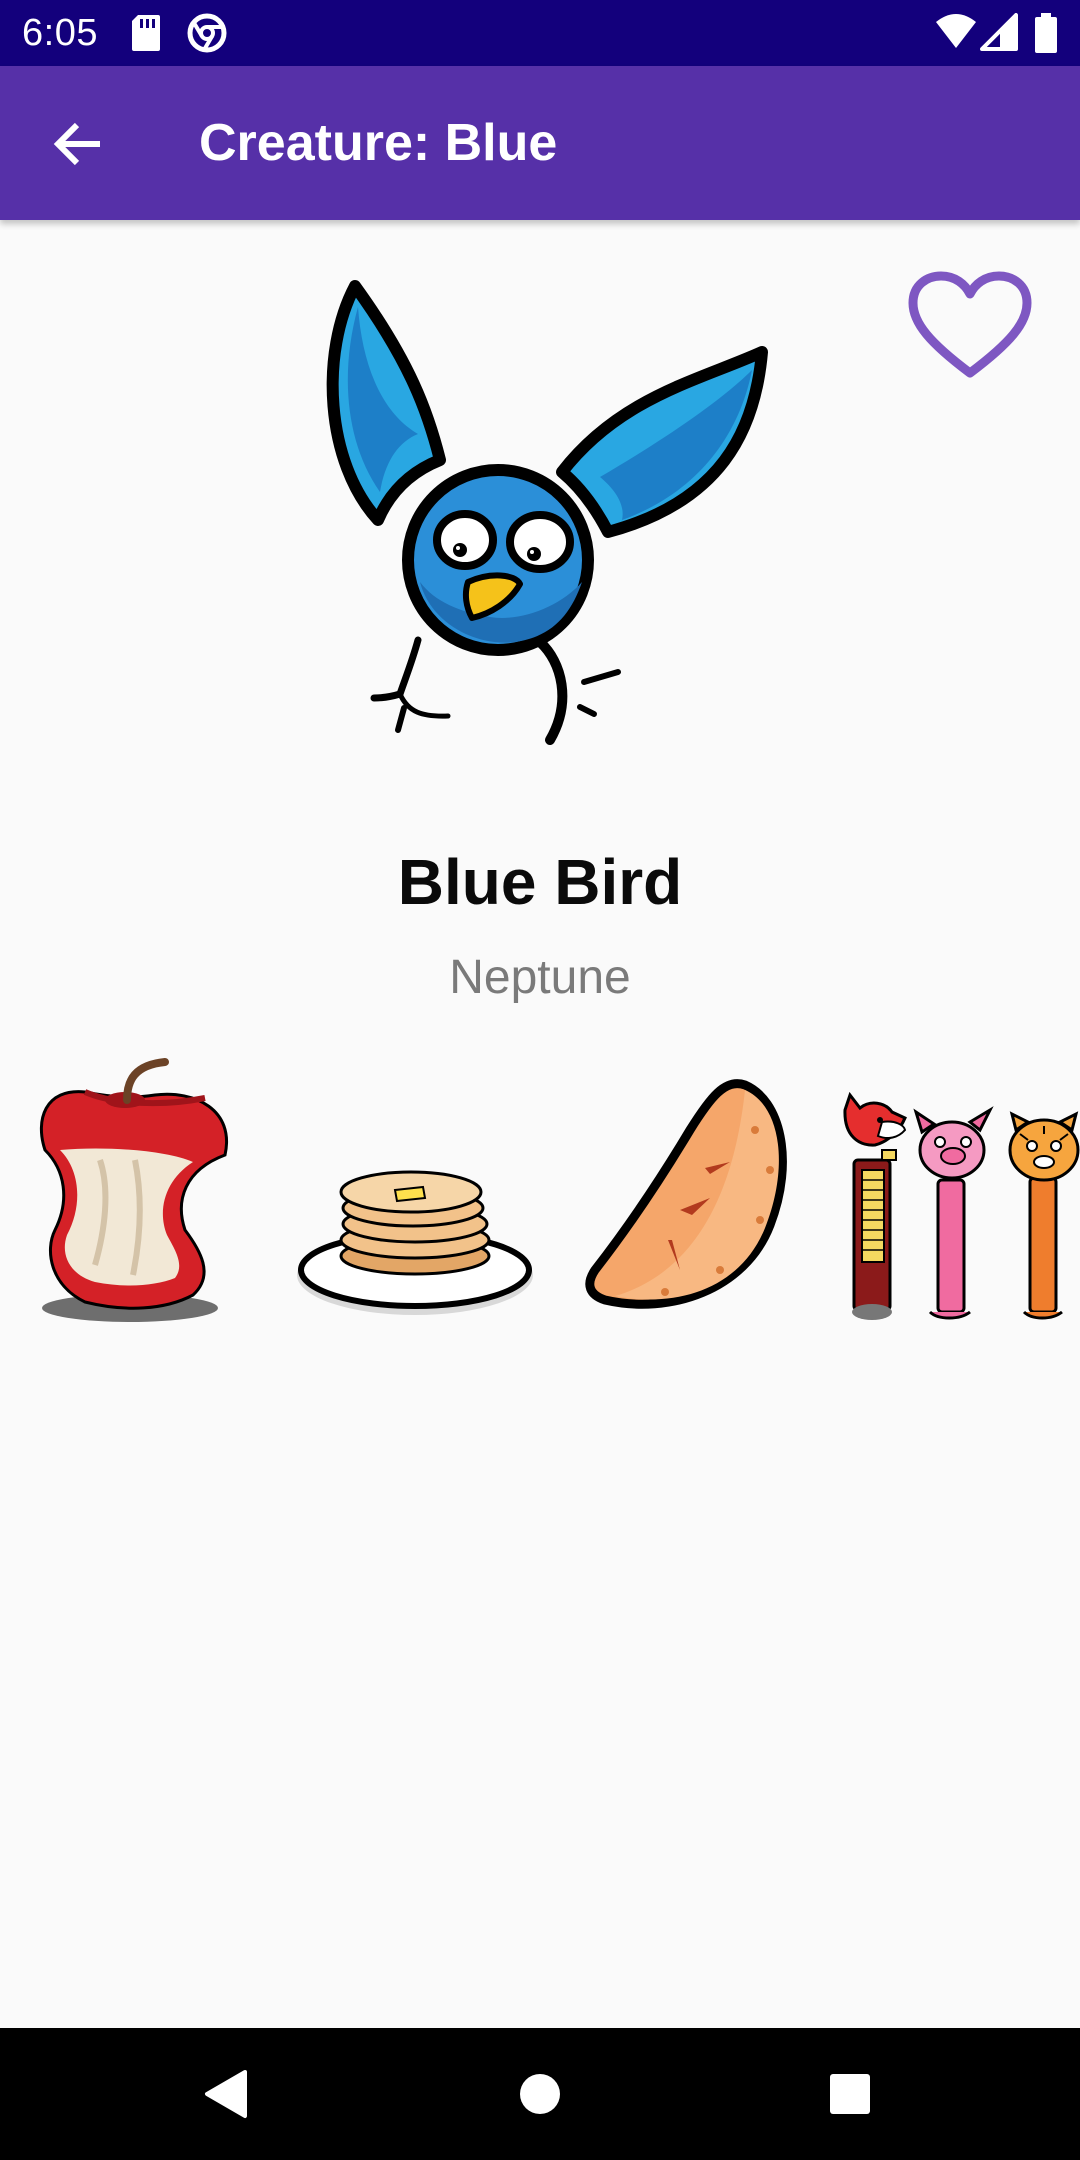 The height and width of the screenshot is (2160, 1080). What do you see at coordinates (540, 882) in the screenshot?
I see `creature-name: Blue Bird` at bounding box center [540, 882].